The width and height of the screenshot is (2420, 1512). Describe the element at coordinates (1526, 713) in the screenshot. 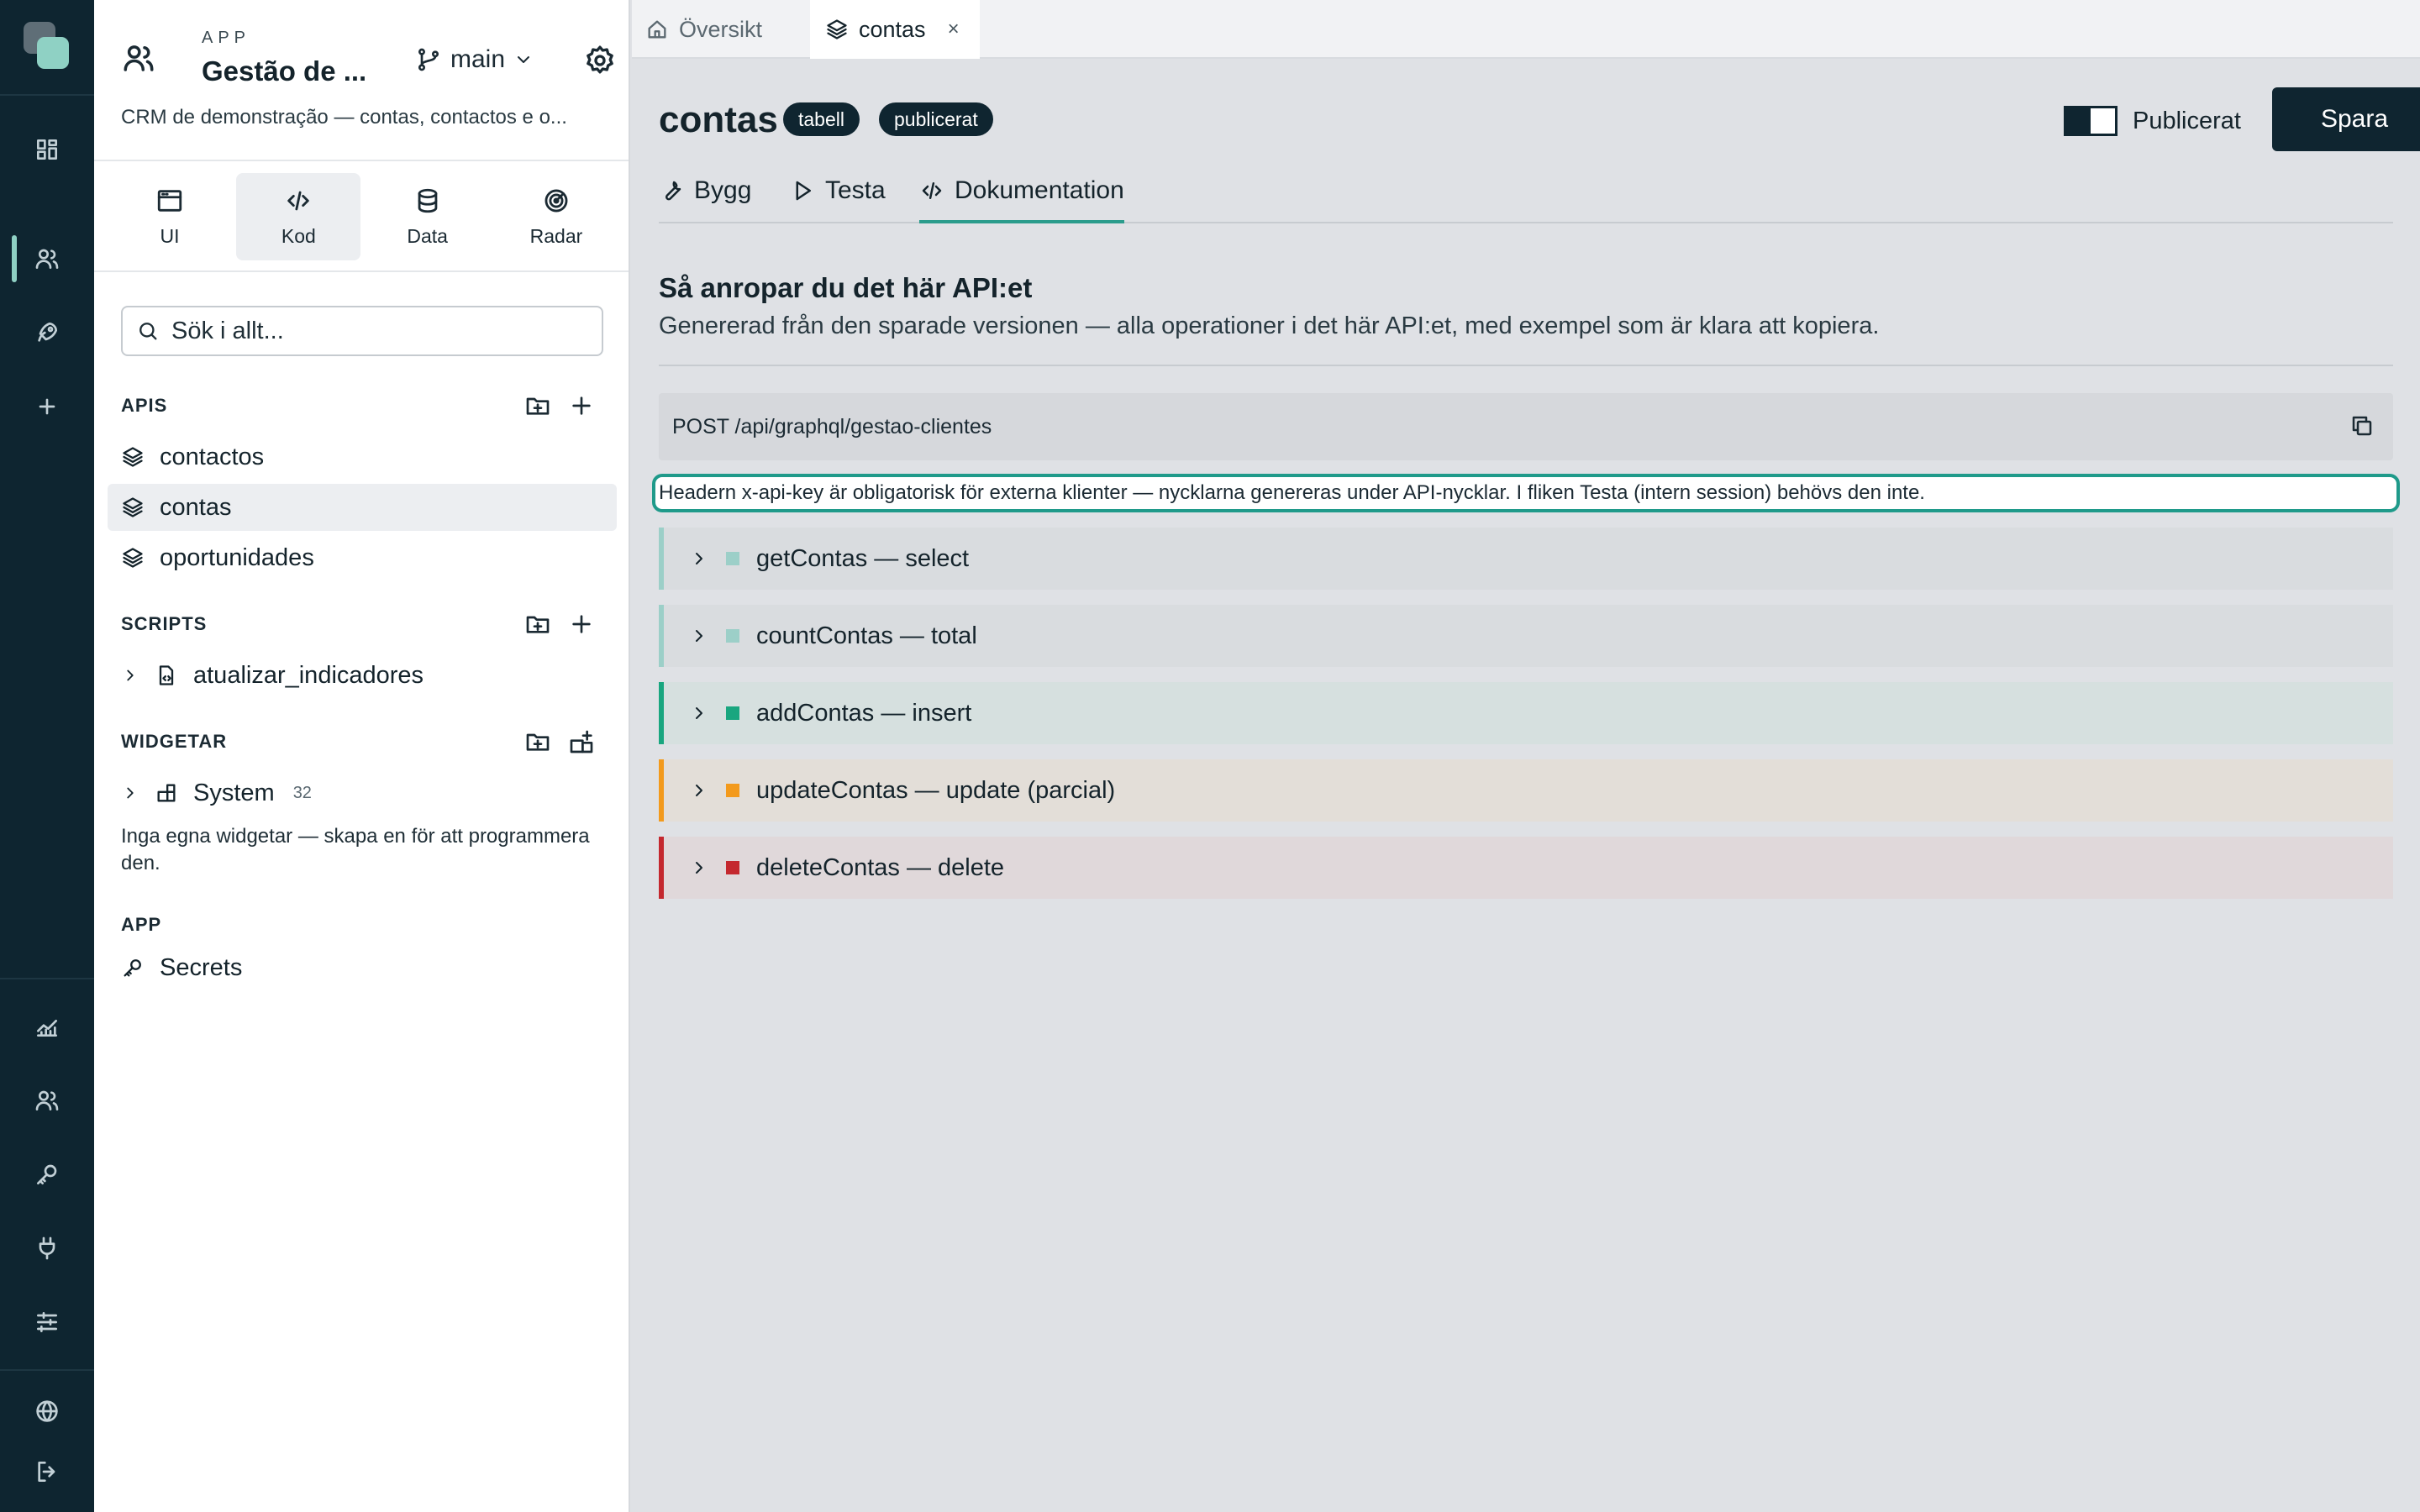

I see `operation-row: addContas — insert` at that location.